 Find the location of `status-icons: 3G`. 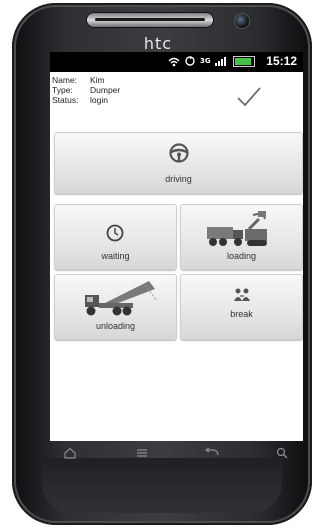

status-icons: 3G is located at coordinates (211, 61).